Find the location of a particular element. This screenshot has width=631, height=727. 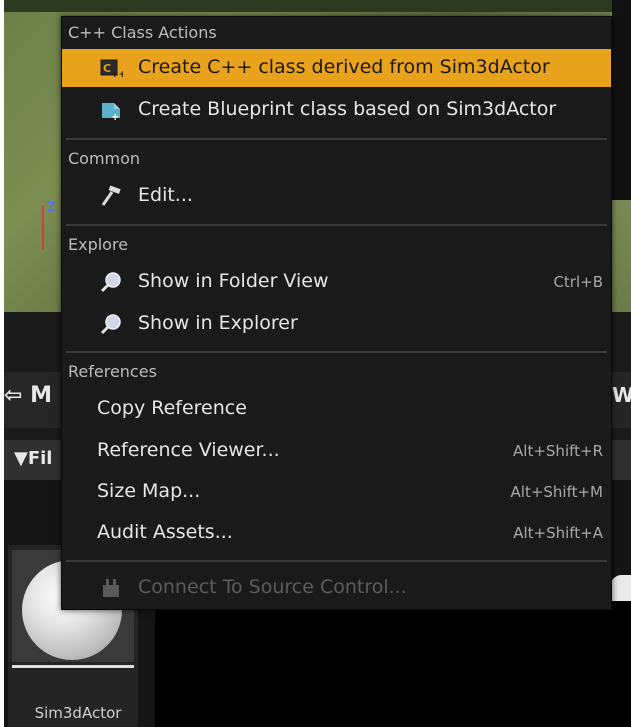

menu-item-shortcut: Alt+Shift+M is located at coordinates (556, 492).